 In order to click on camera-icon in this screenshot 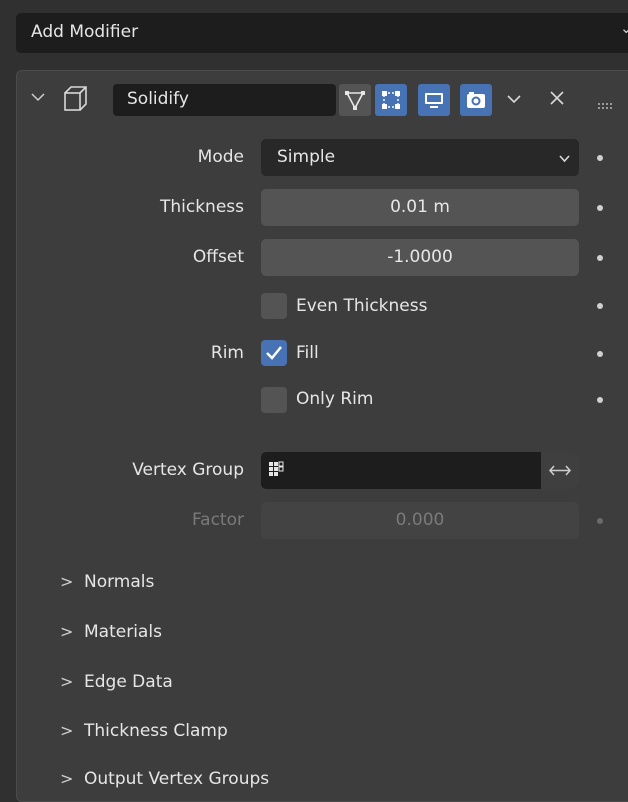, I will do `click(476, 100)`.